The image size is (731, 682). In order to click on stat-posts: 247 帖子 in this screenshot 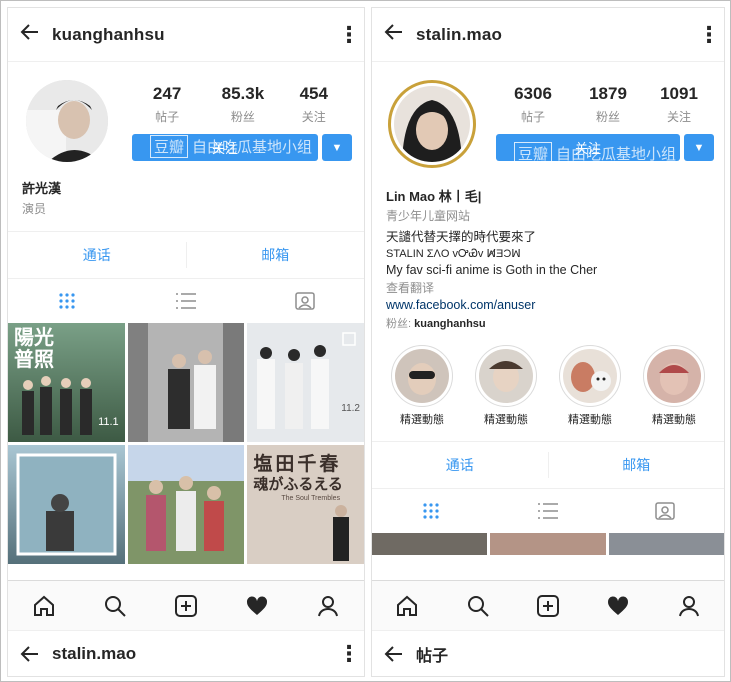, I will do `click(167, 104)`.